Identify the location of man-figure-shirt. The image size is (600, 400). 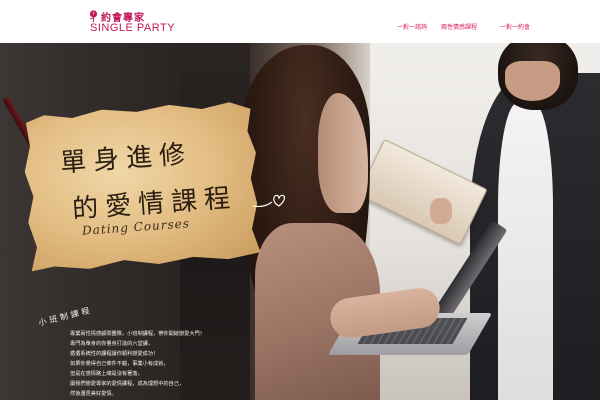
(525, 251).